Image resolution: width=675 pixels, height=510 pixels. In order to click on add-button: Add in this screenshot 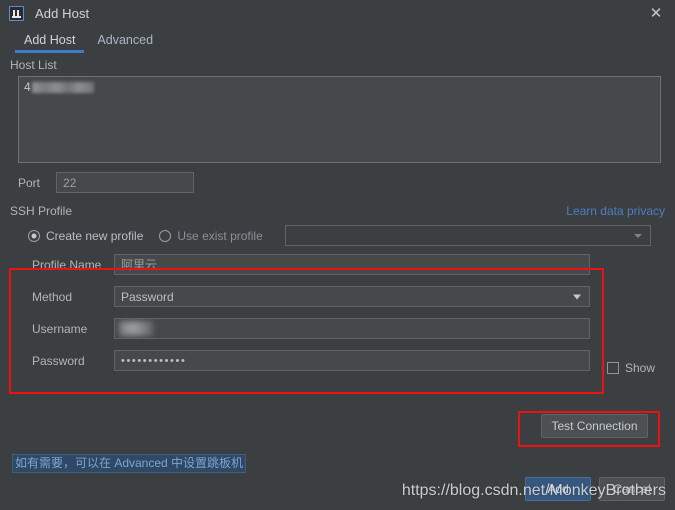, I will do `click(558, 489)`.